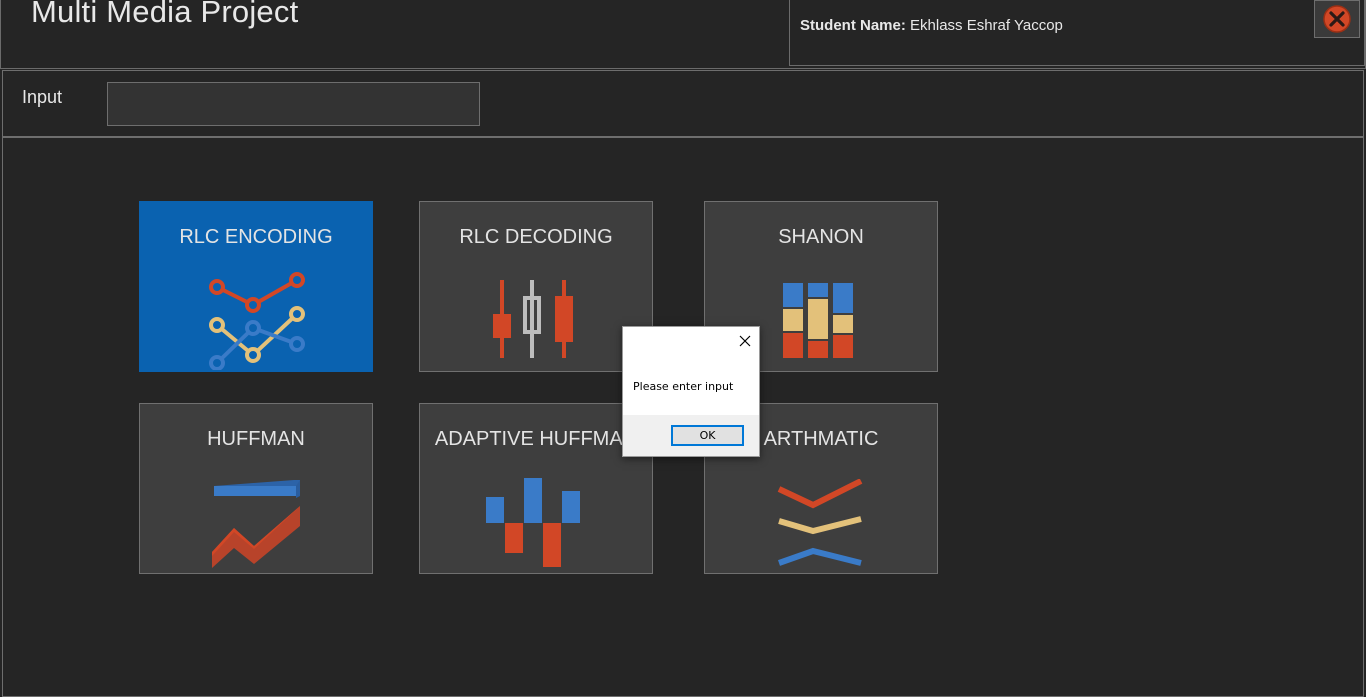  I want to click on close-circle-icon, so click(1337, 19).